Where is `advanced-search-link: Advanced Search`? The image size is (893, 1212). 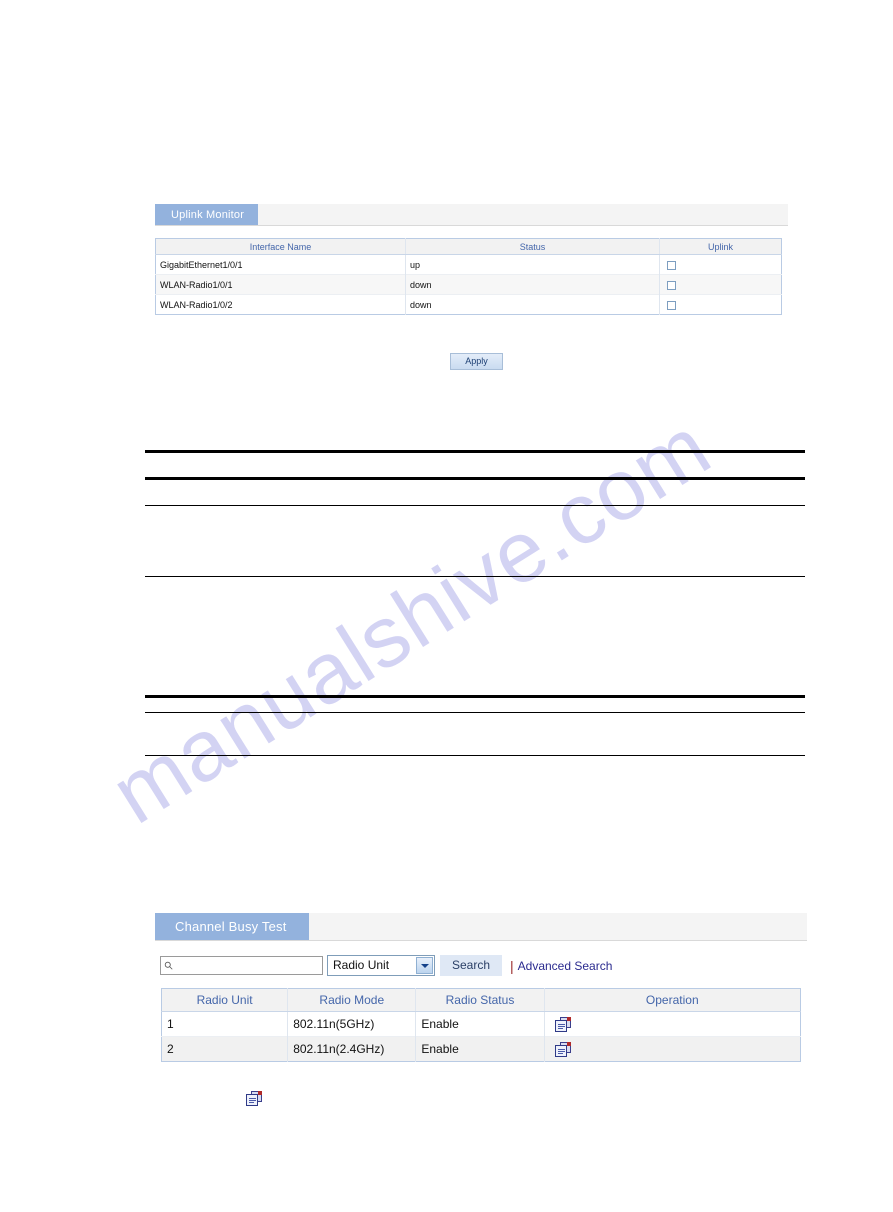 advanced-search-link: Advanced Search is located at coordinates (565, 966).